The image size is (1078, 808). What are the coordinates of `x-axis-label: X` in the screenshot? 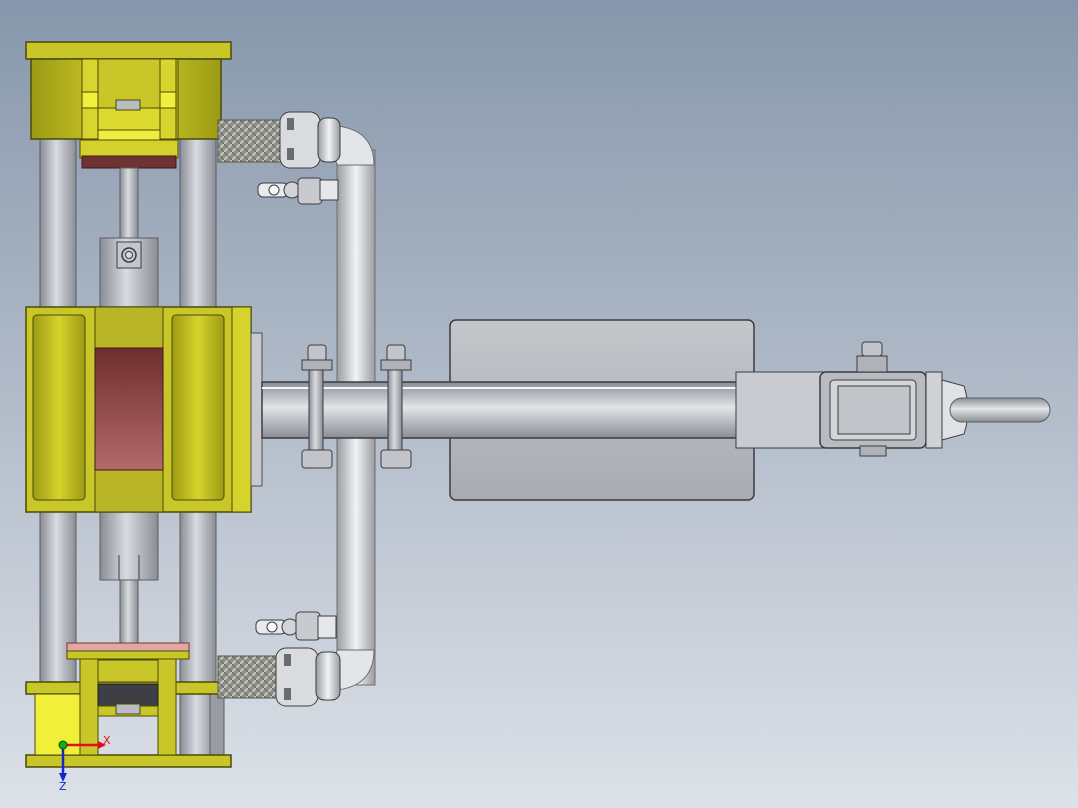 It's located at (107, 740).